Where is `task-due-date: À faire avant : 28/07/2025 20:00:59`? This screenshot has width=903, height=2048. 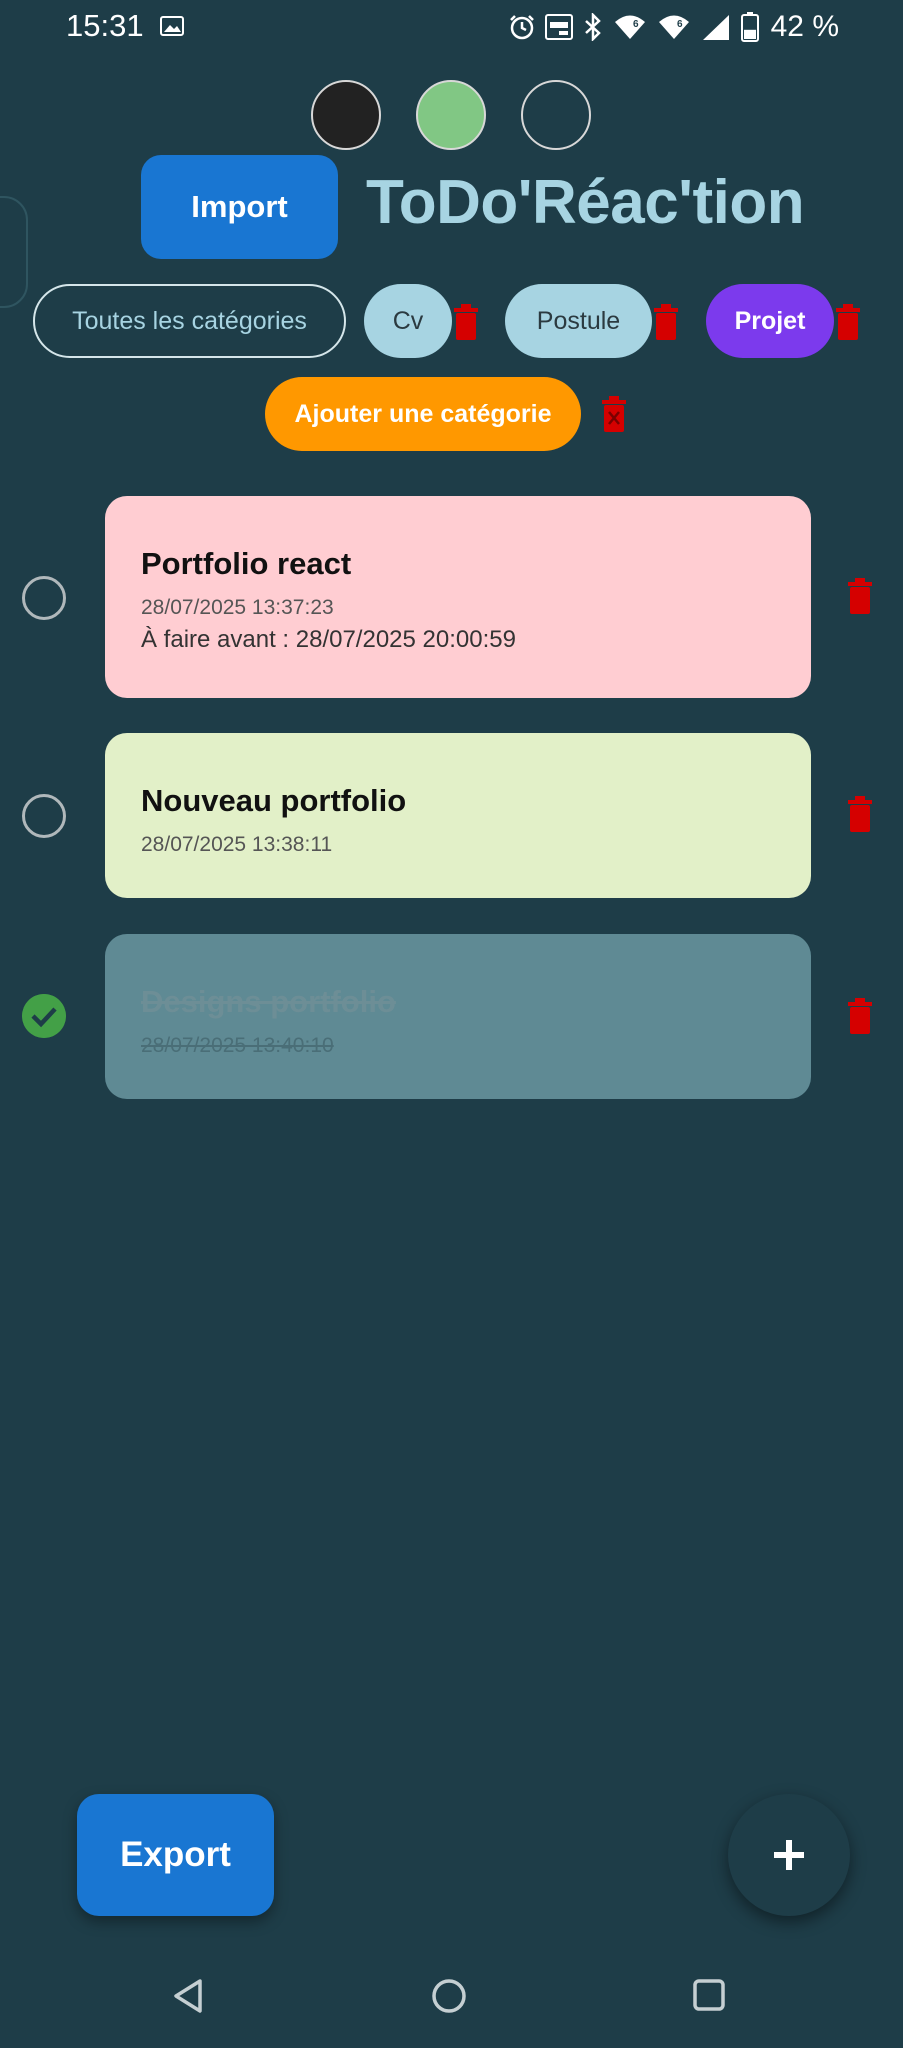 task-due-date: À faire avant : 28/07/2025 20:00:59 is located at coordinates (328, 639).